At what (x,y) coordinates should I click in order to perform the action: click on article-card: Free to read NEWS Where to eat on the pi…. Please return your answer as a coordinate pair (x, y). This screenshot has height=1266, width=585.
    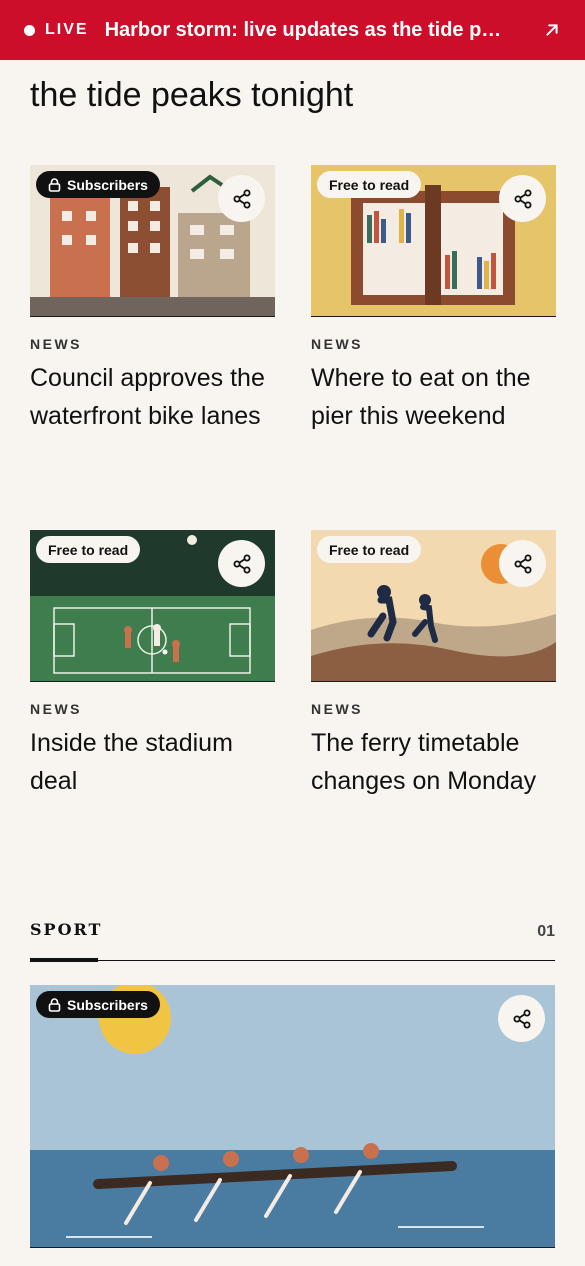
    Looking at the image, I should click on (433, 300).